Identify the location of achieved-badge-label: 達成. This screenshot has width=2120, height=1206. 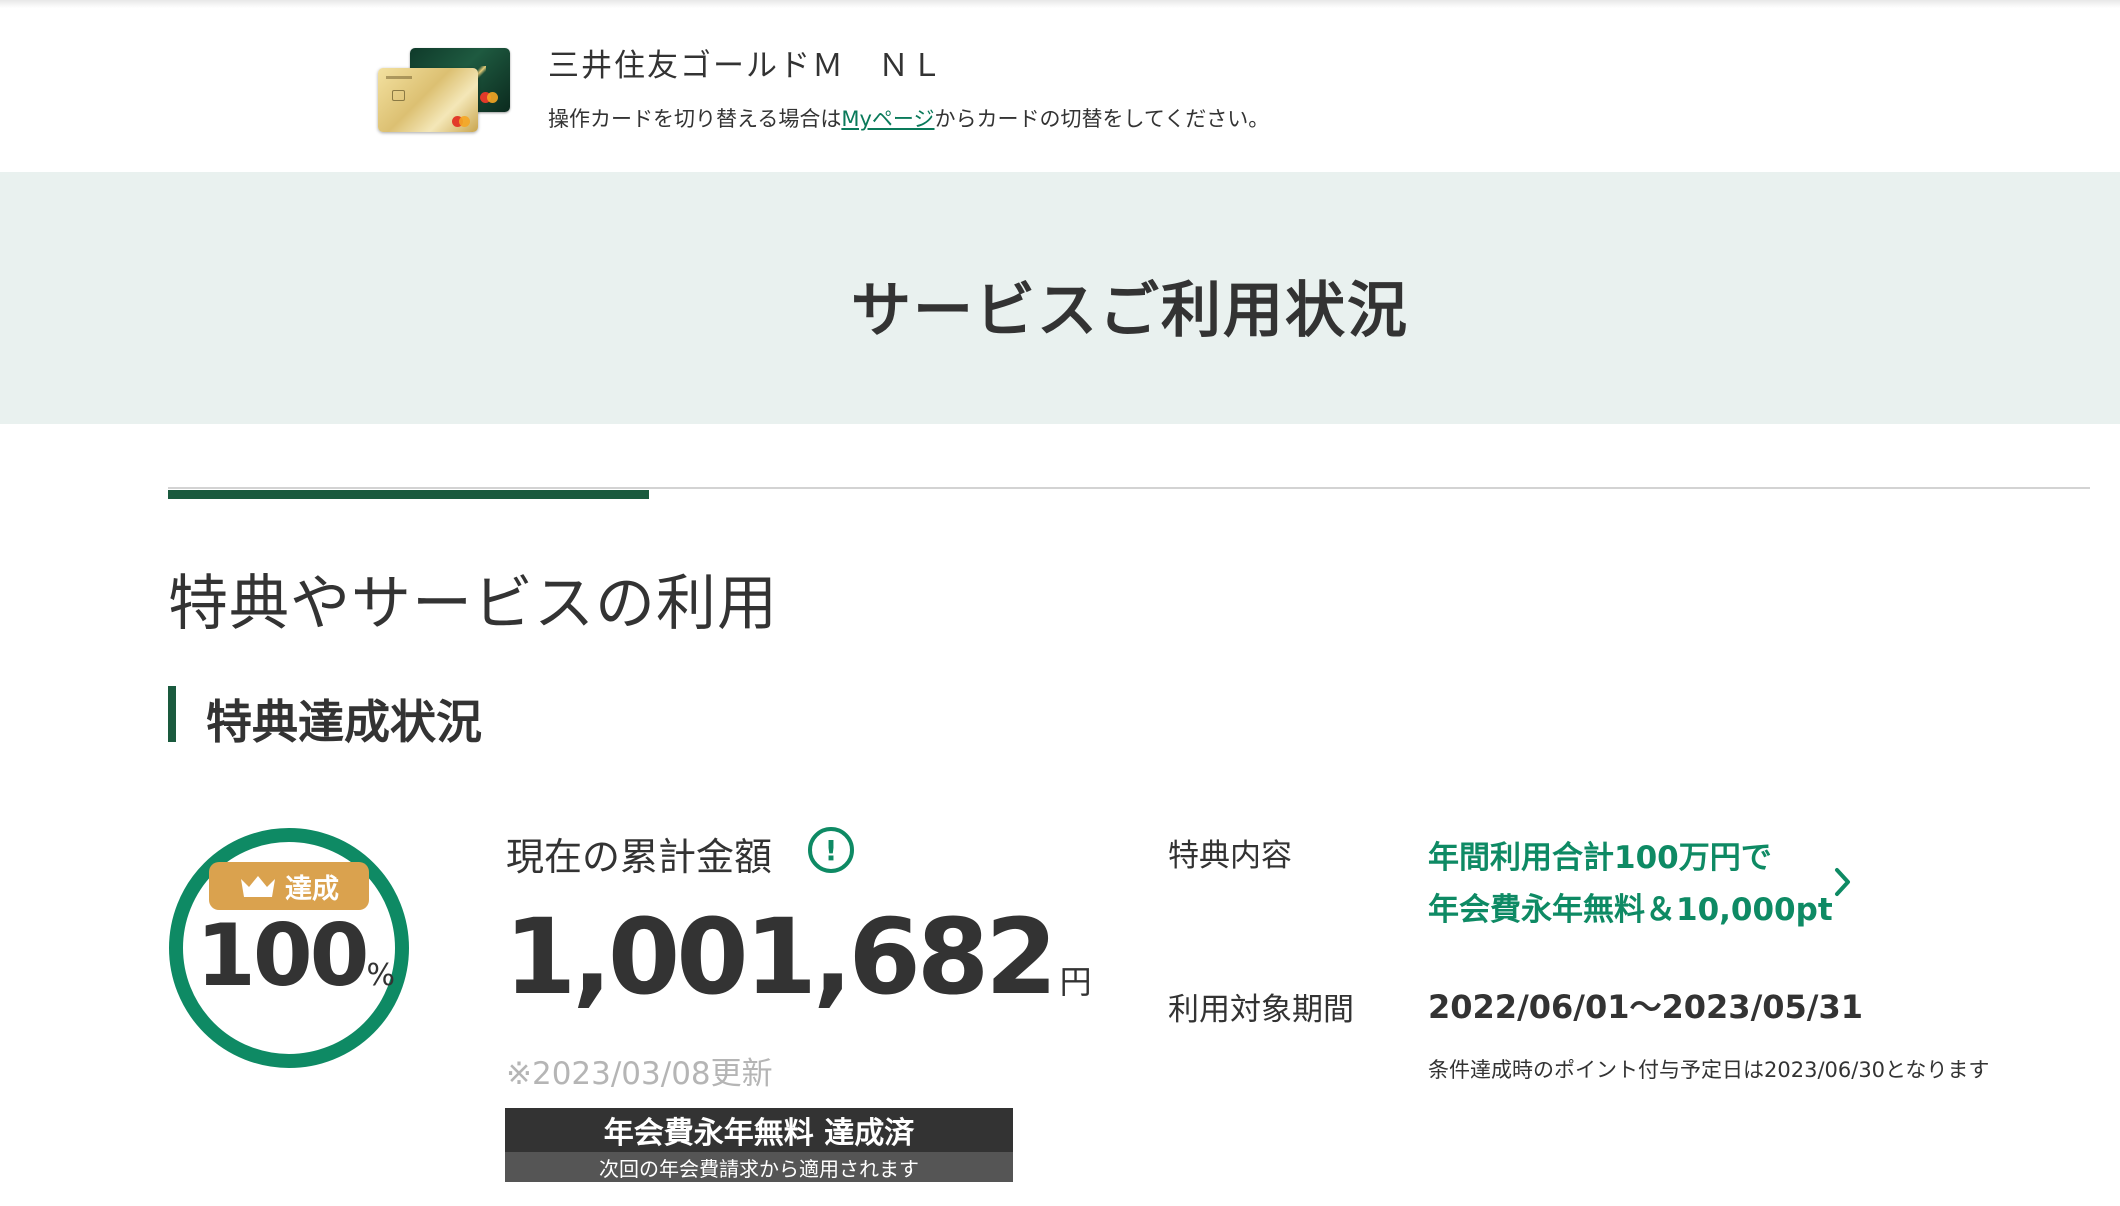
(312, 889).